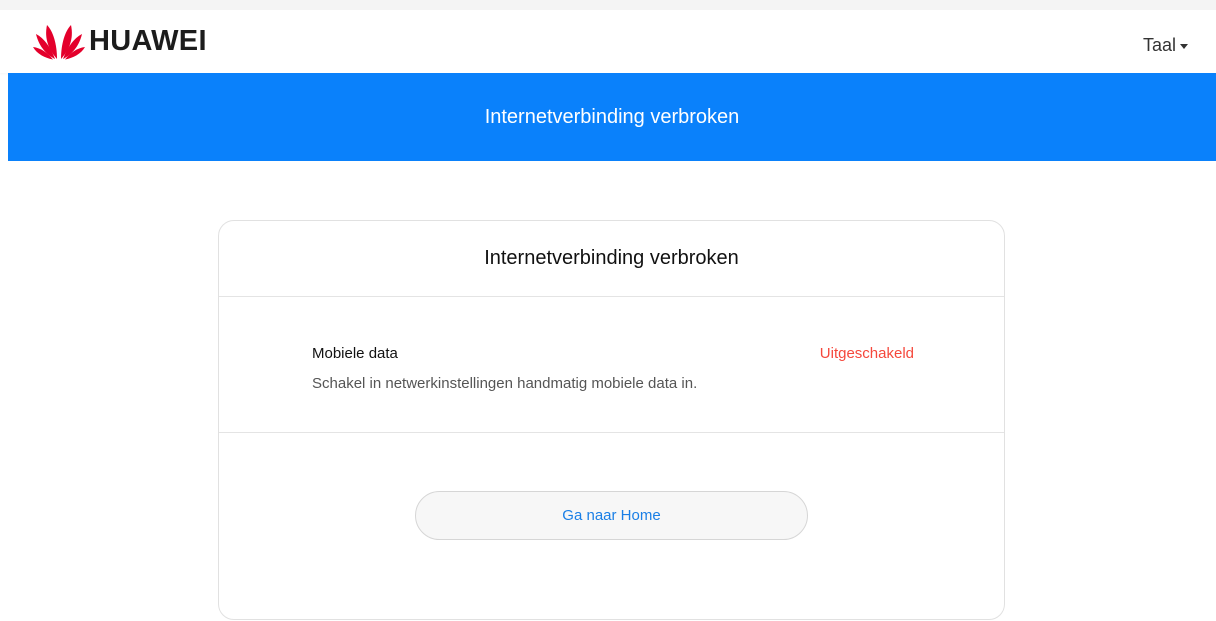  I want to click on status-banner: Internetverbinding verbroken, so click(612, 117).